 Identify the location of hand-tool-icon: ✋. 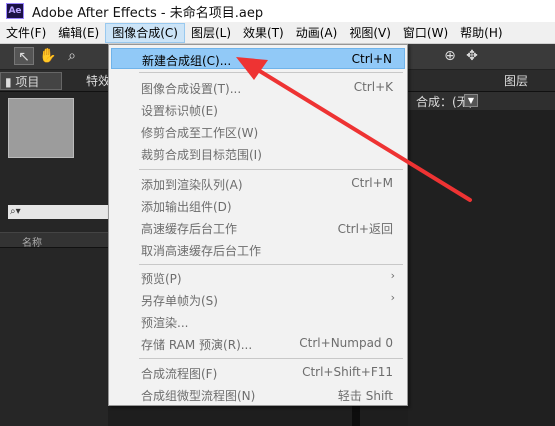
(48, 56).